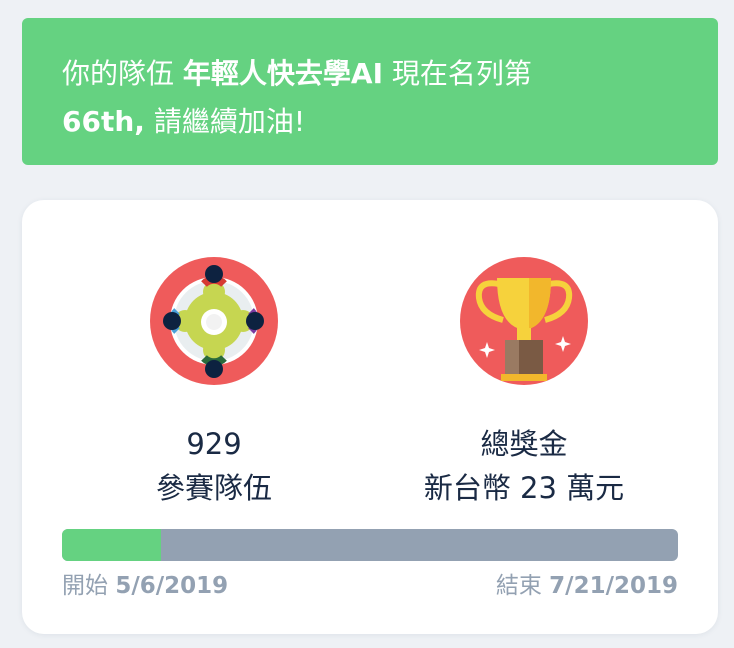 The image size is (734, 648). Describe the element at coordinates (524, 444) in the screenshot. I see `prize-title: 總獎金` at that location.